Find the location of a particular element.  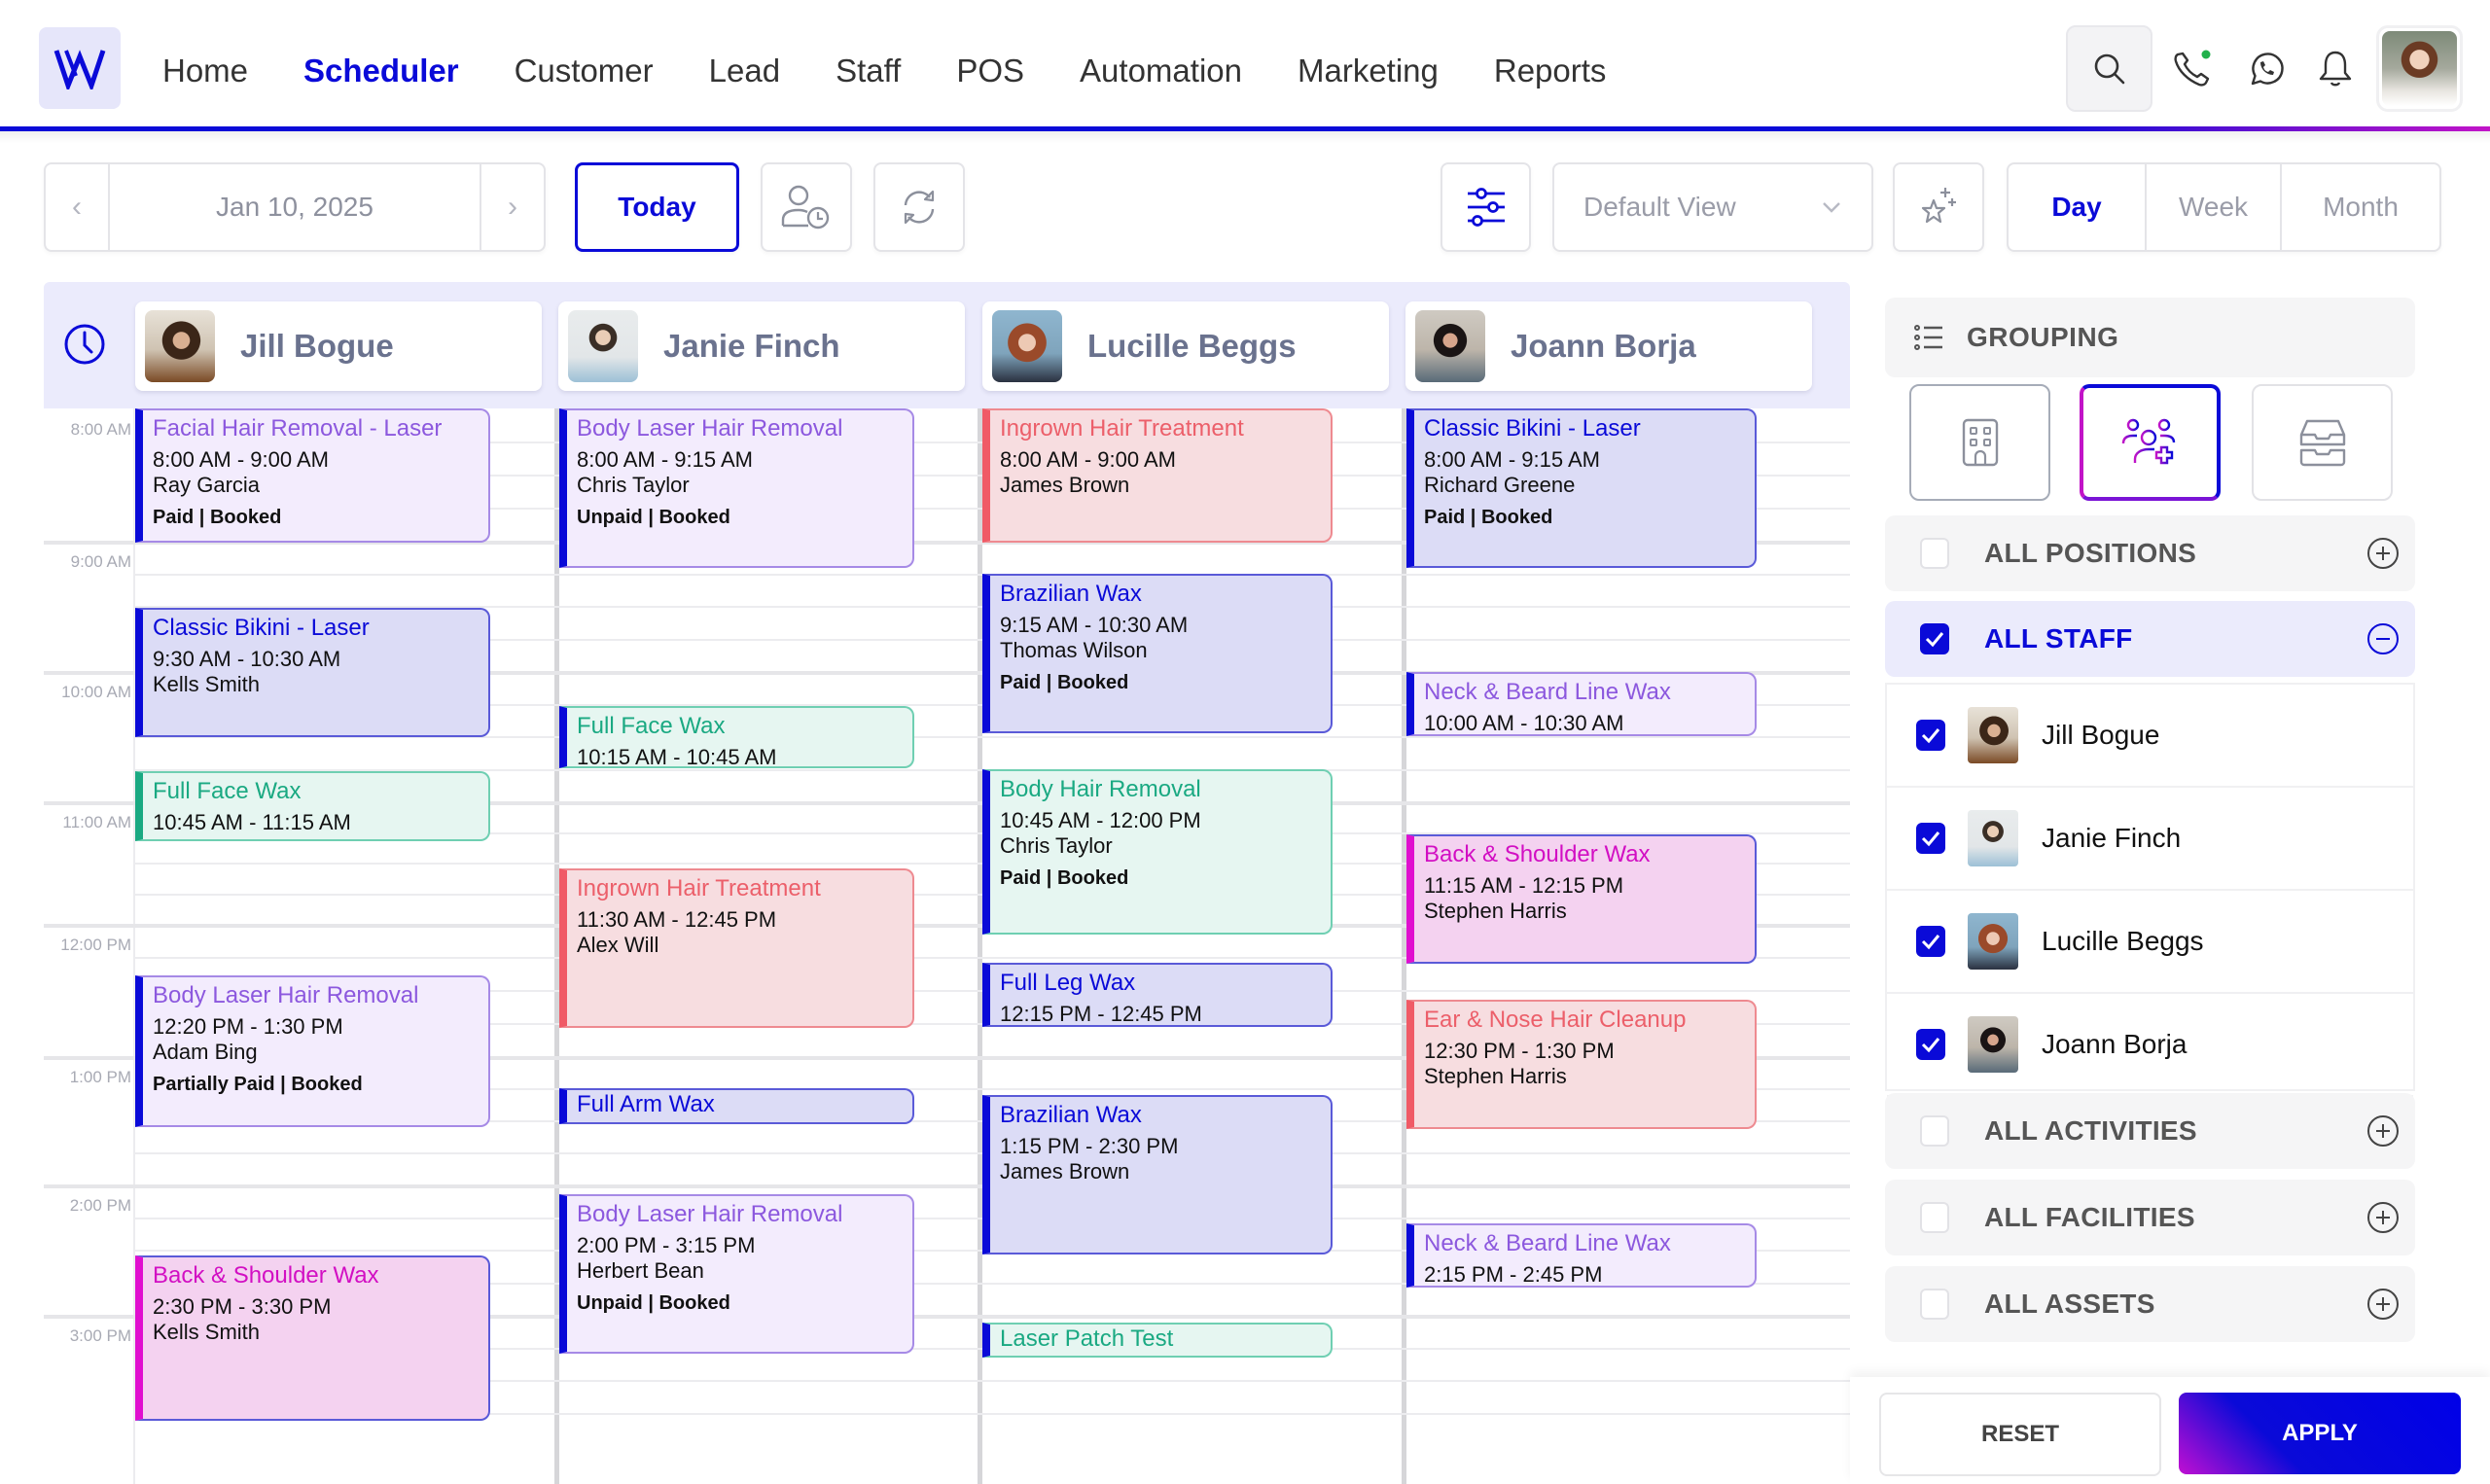

filter-all-assets: ALL ASSETS is located at coordinates (2150, 1304).